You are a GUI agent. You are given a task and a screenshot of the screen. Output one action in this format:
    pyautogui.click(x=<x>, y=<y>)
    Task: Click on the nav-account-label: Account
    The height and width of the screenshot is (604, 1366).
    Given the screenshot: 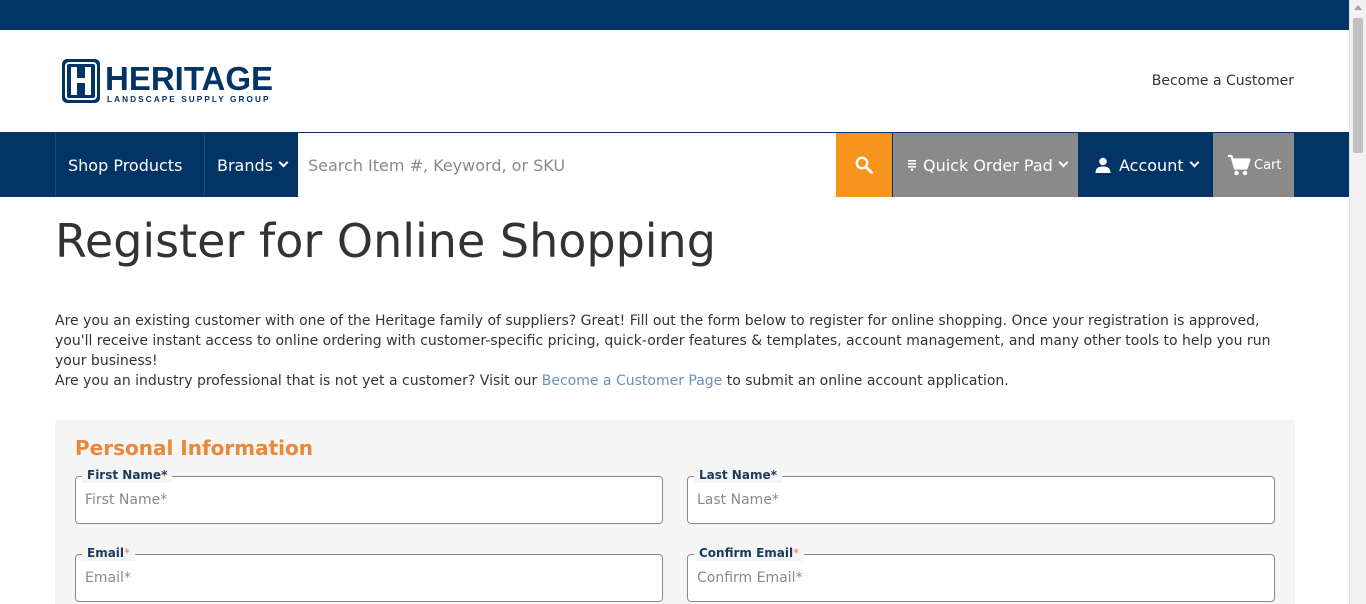 What is the action you would take?
    pyautogui.click(x=1151, y=165)
    